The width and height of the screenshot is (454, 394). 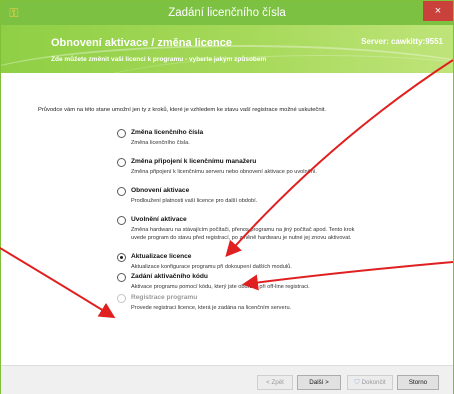 What do you see at coordinates (160, 143) in the screenshot?
I see `option-description: Změna licenčního čísla.` at bounding box center [160, 143].